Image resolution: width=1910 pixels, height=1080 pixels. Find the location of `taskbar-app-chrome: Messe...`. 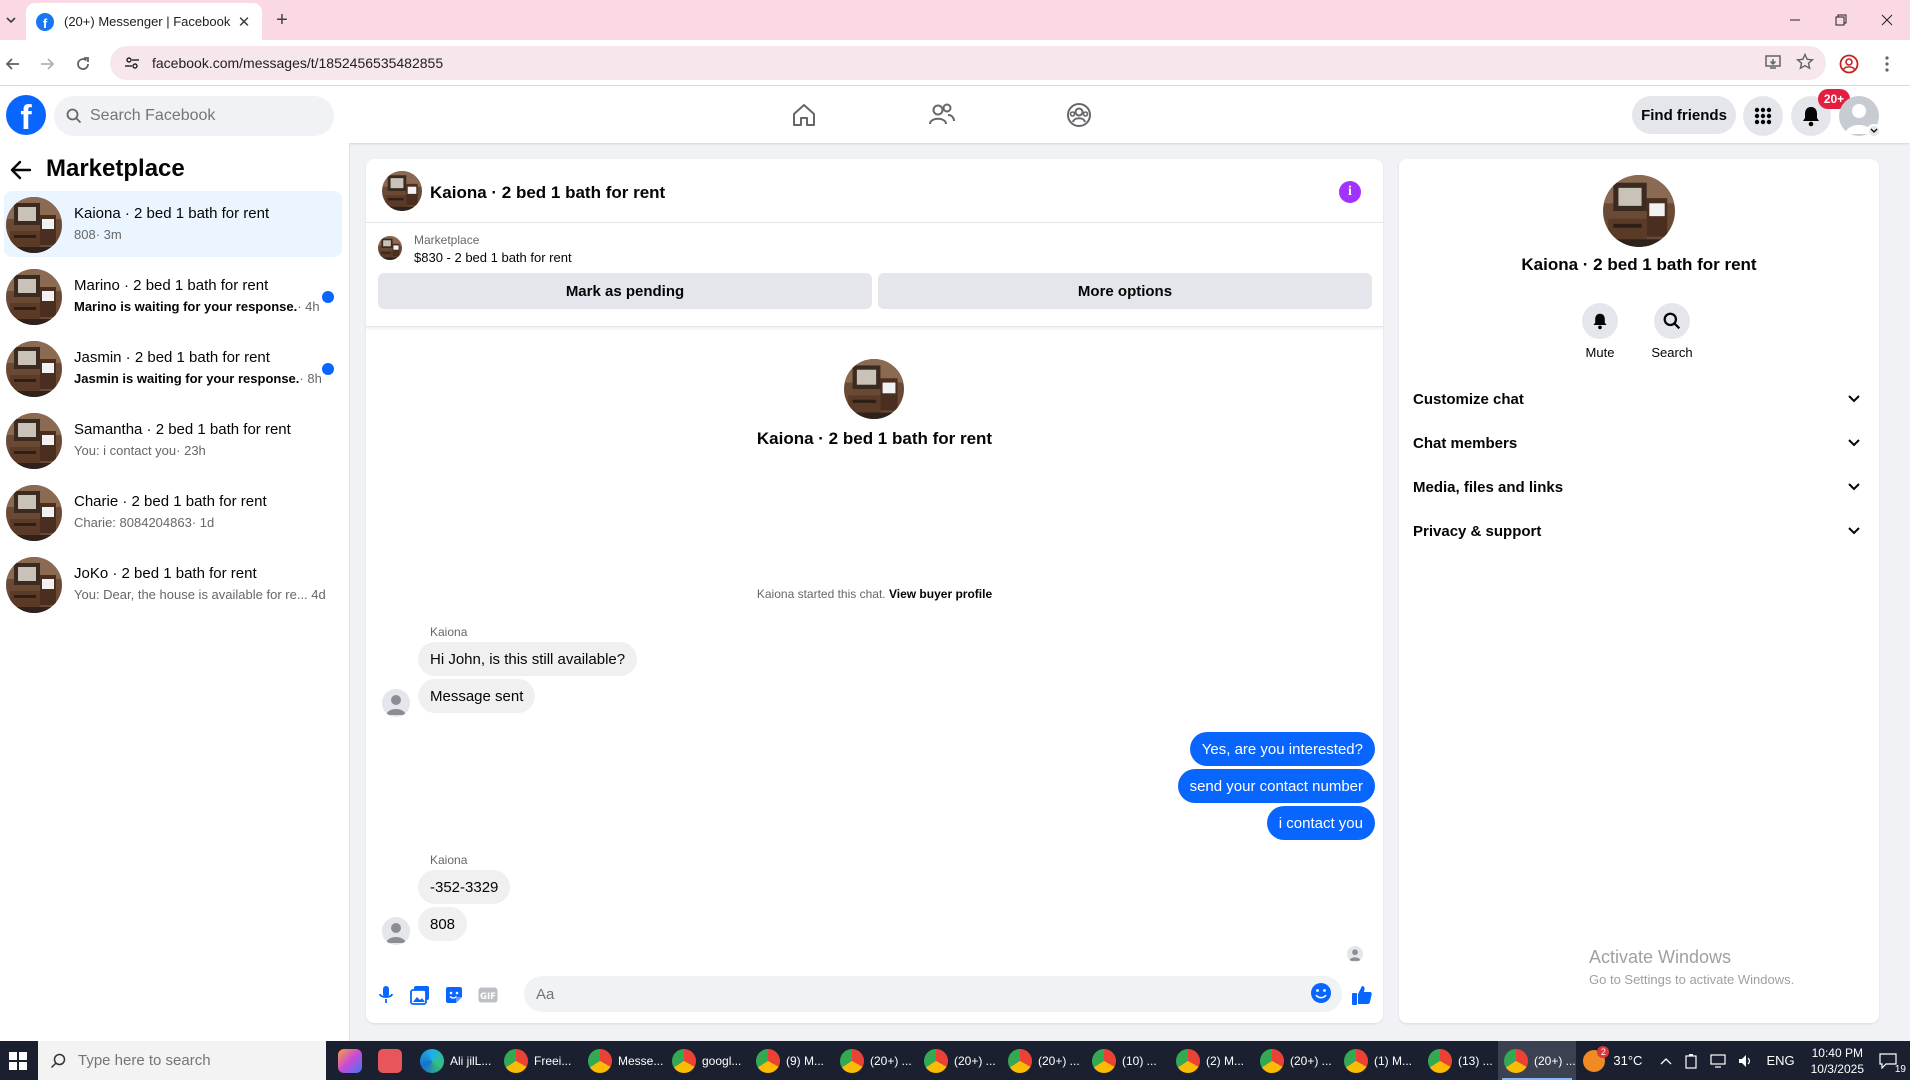

taskbar-app-chrome: Messe... is located at coordinates (622, 1060).